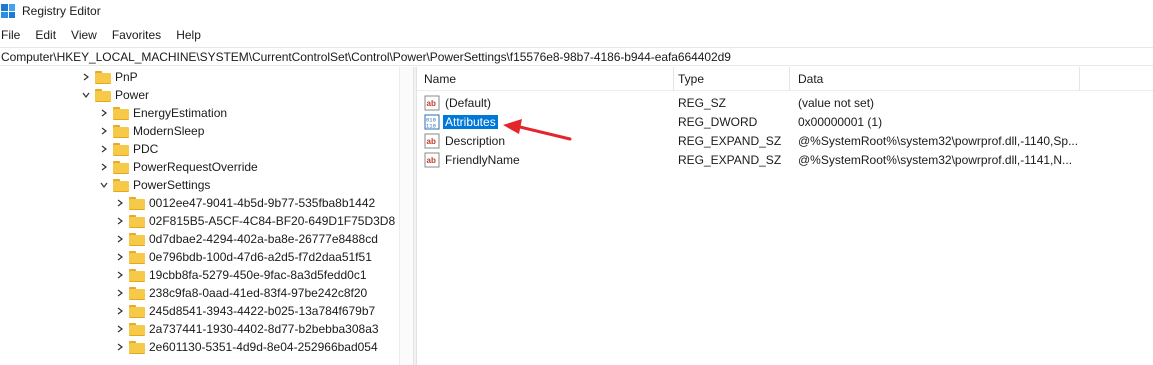 The width and height of the screenshot is (1153, 365). I want to click on value-name: (Default), so click(468, 103).